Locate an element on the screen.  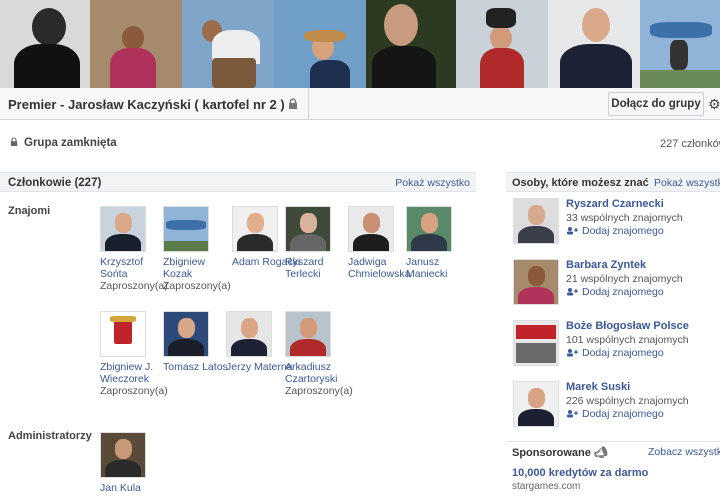
member-name: Janusz Maniecki is located at coordinates (441, 268).